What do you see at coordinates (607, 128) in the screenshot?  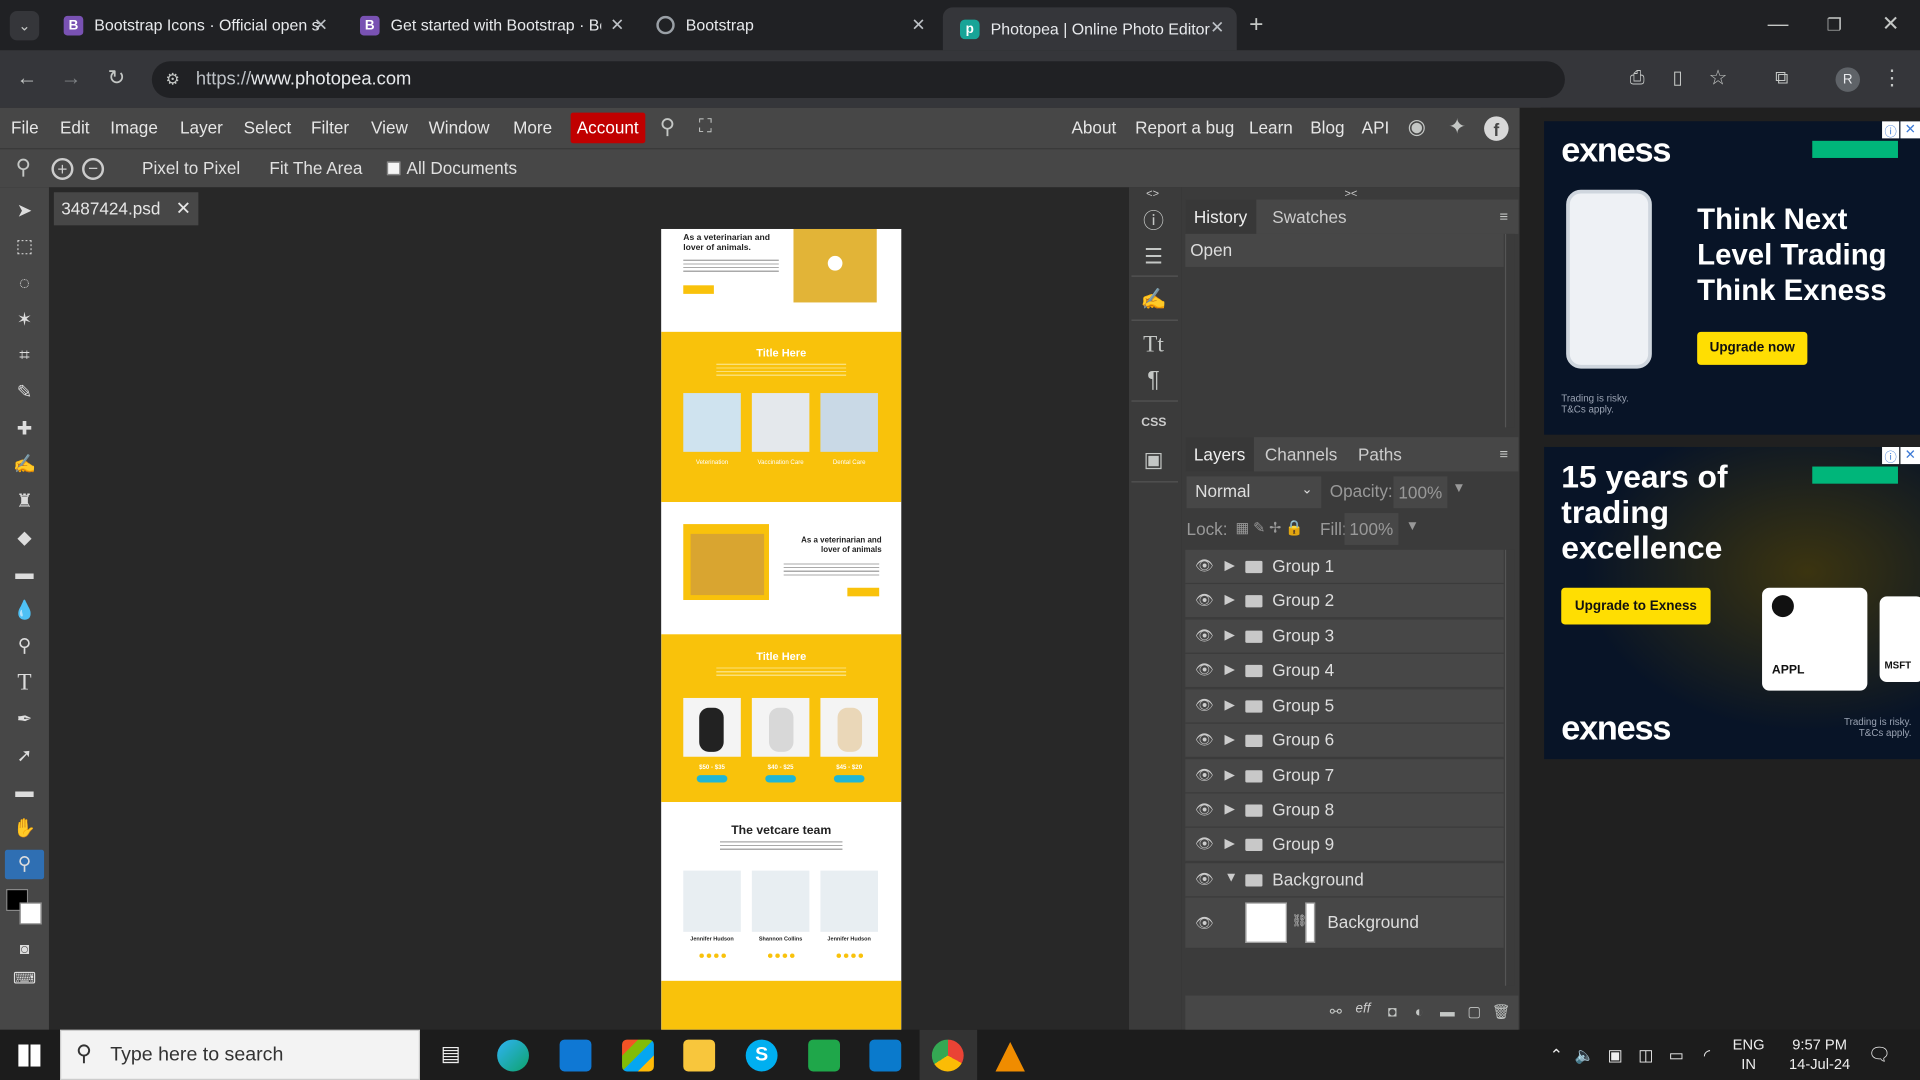 I see `account-button: Account` at bounding box center [607, 128].